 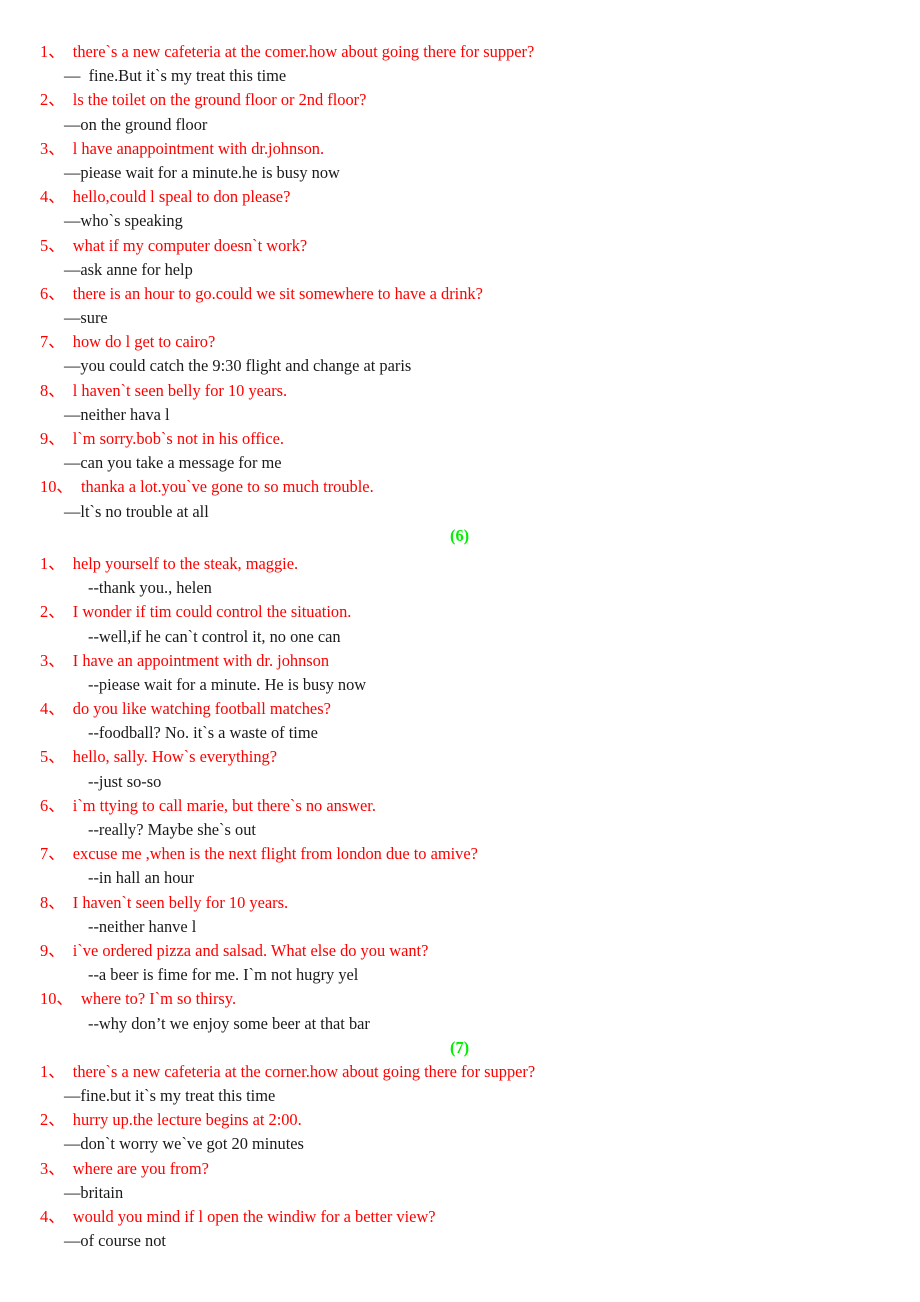 What do you see at coordinates (150, 588) in the screenshot?
I see `answer-line: --thank you., helen` at bounding box center [150, 588].